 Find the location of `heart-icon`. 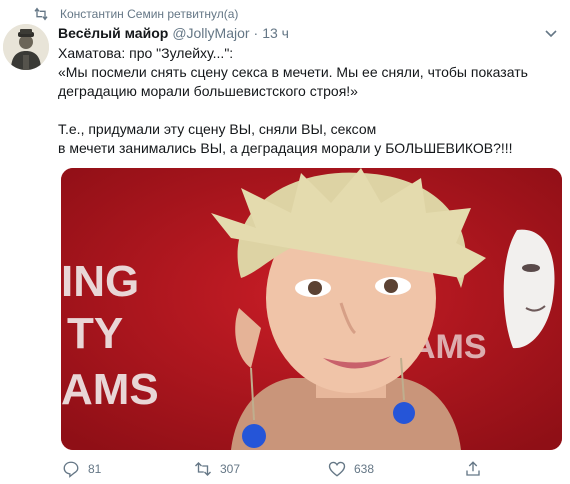

heart-icon is located at coordinates (337, 469).